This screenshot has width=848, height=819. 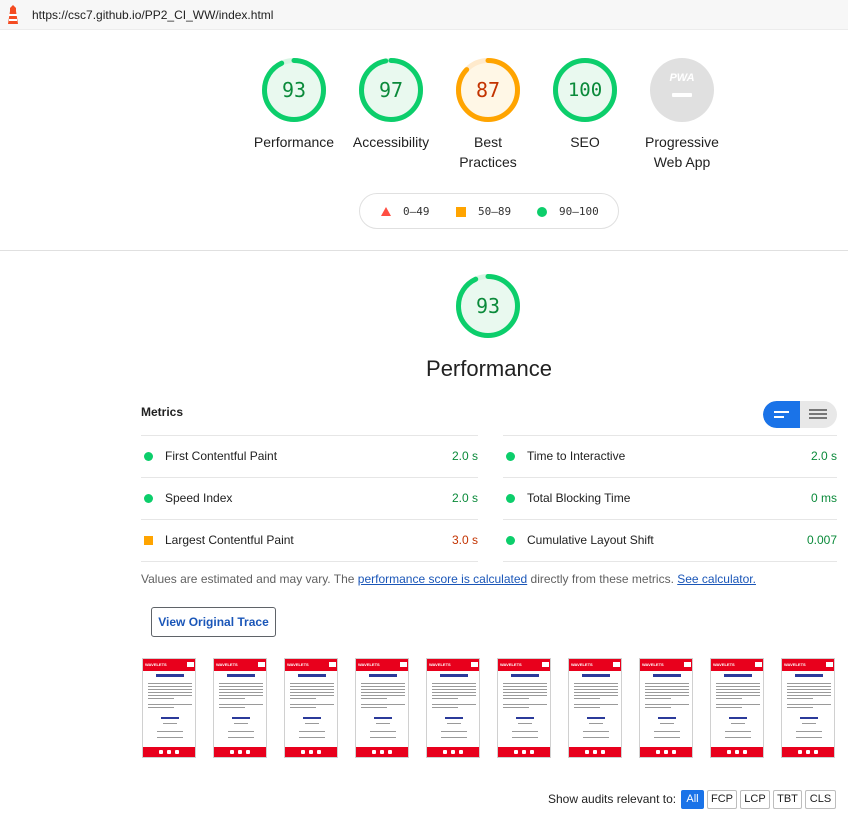 What do you see at coordinates (722, 799) in the screenshot?
I see `filter-chip-fcp: FCP` at bounding box center [722, 799].